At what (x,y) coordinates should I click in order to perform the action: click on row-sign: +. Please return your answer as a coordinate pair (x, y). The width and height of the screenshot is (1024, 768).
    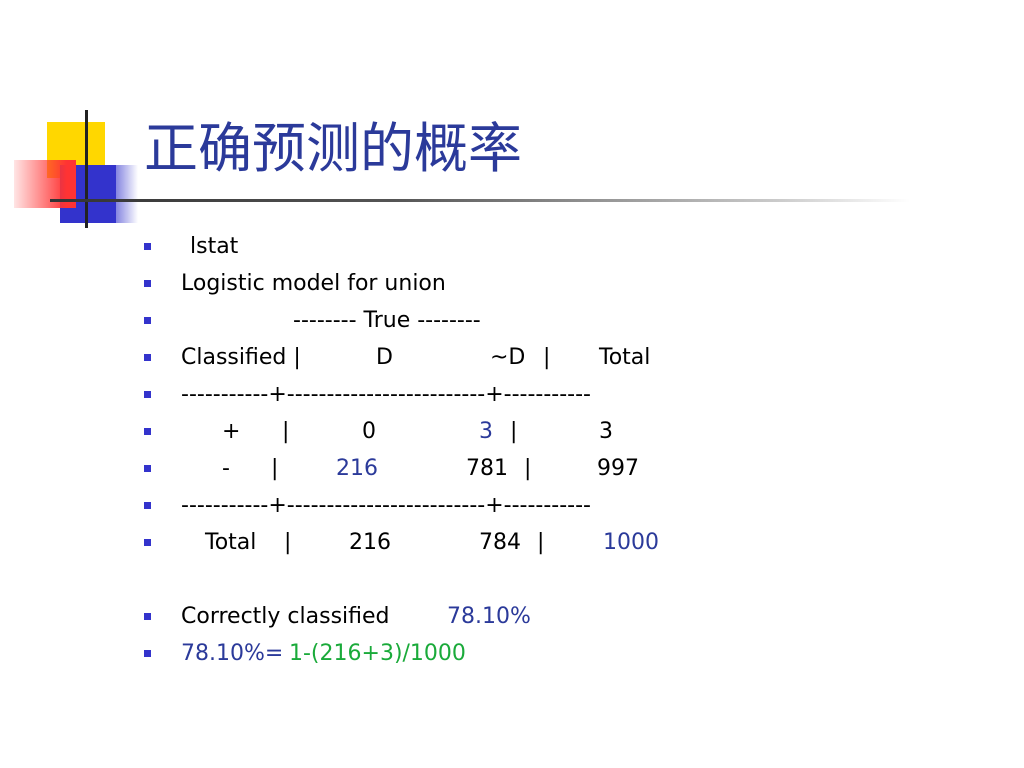
    Looking at the image, I should click on (231, 431).